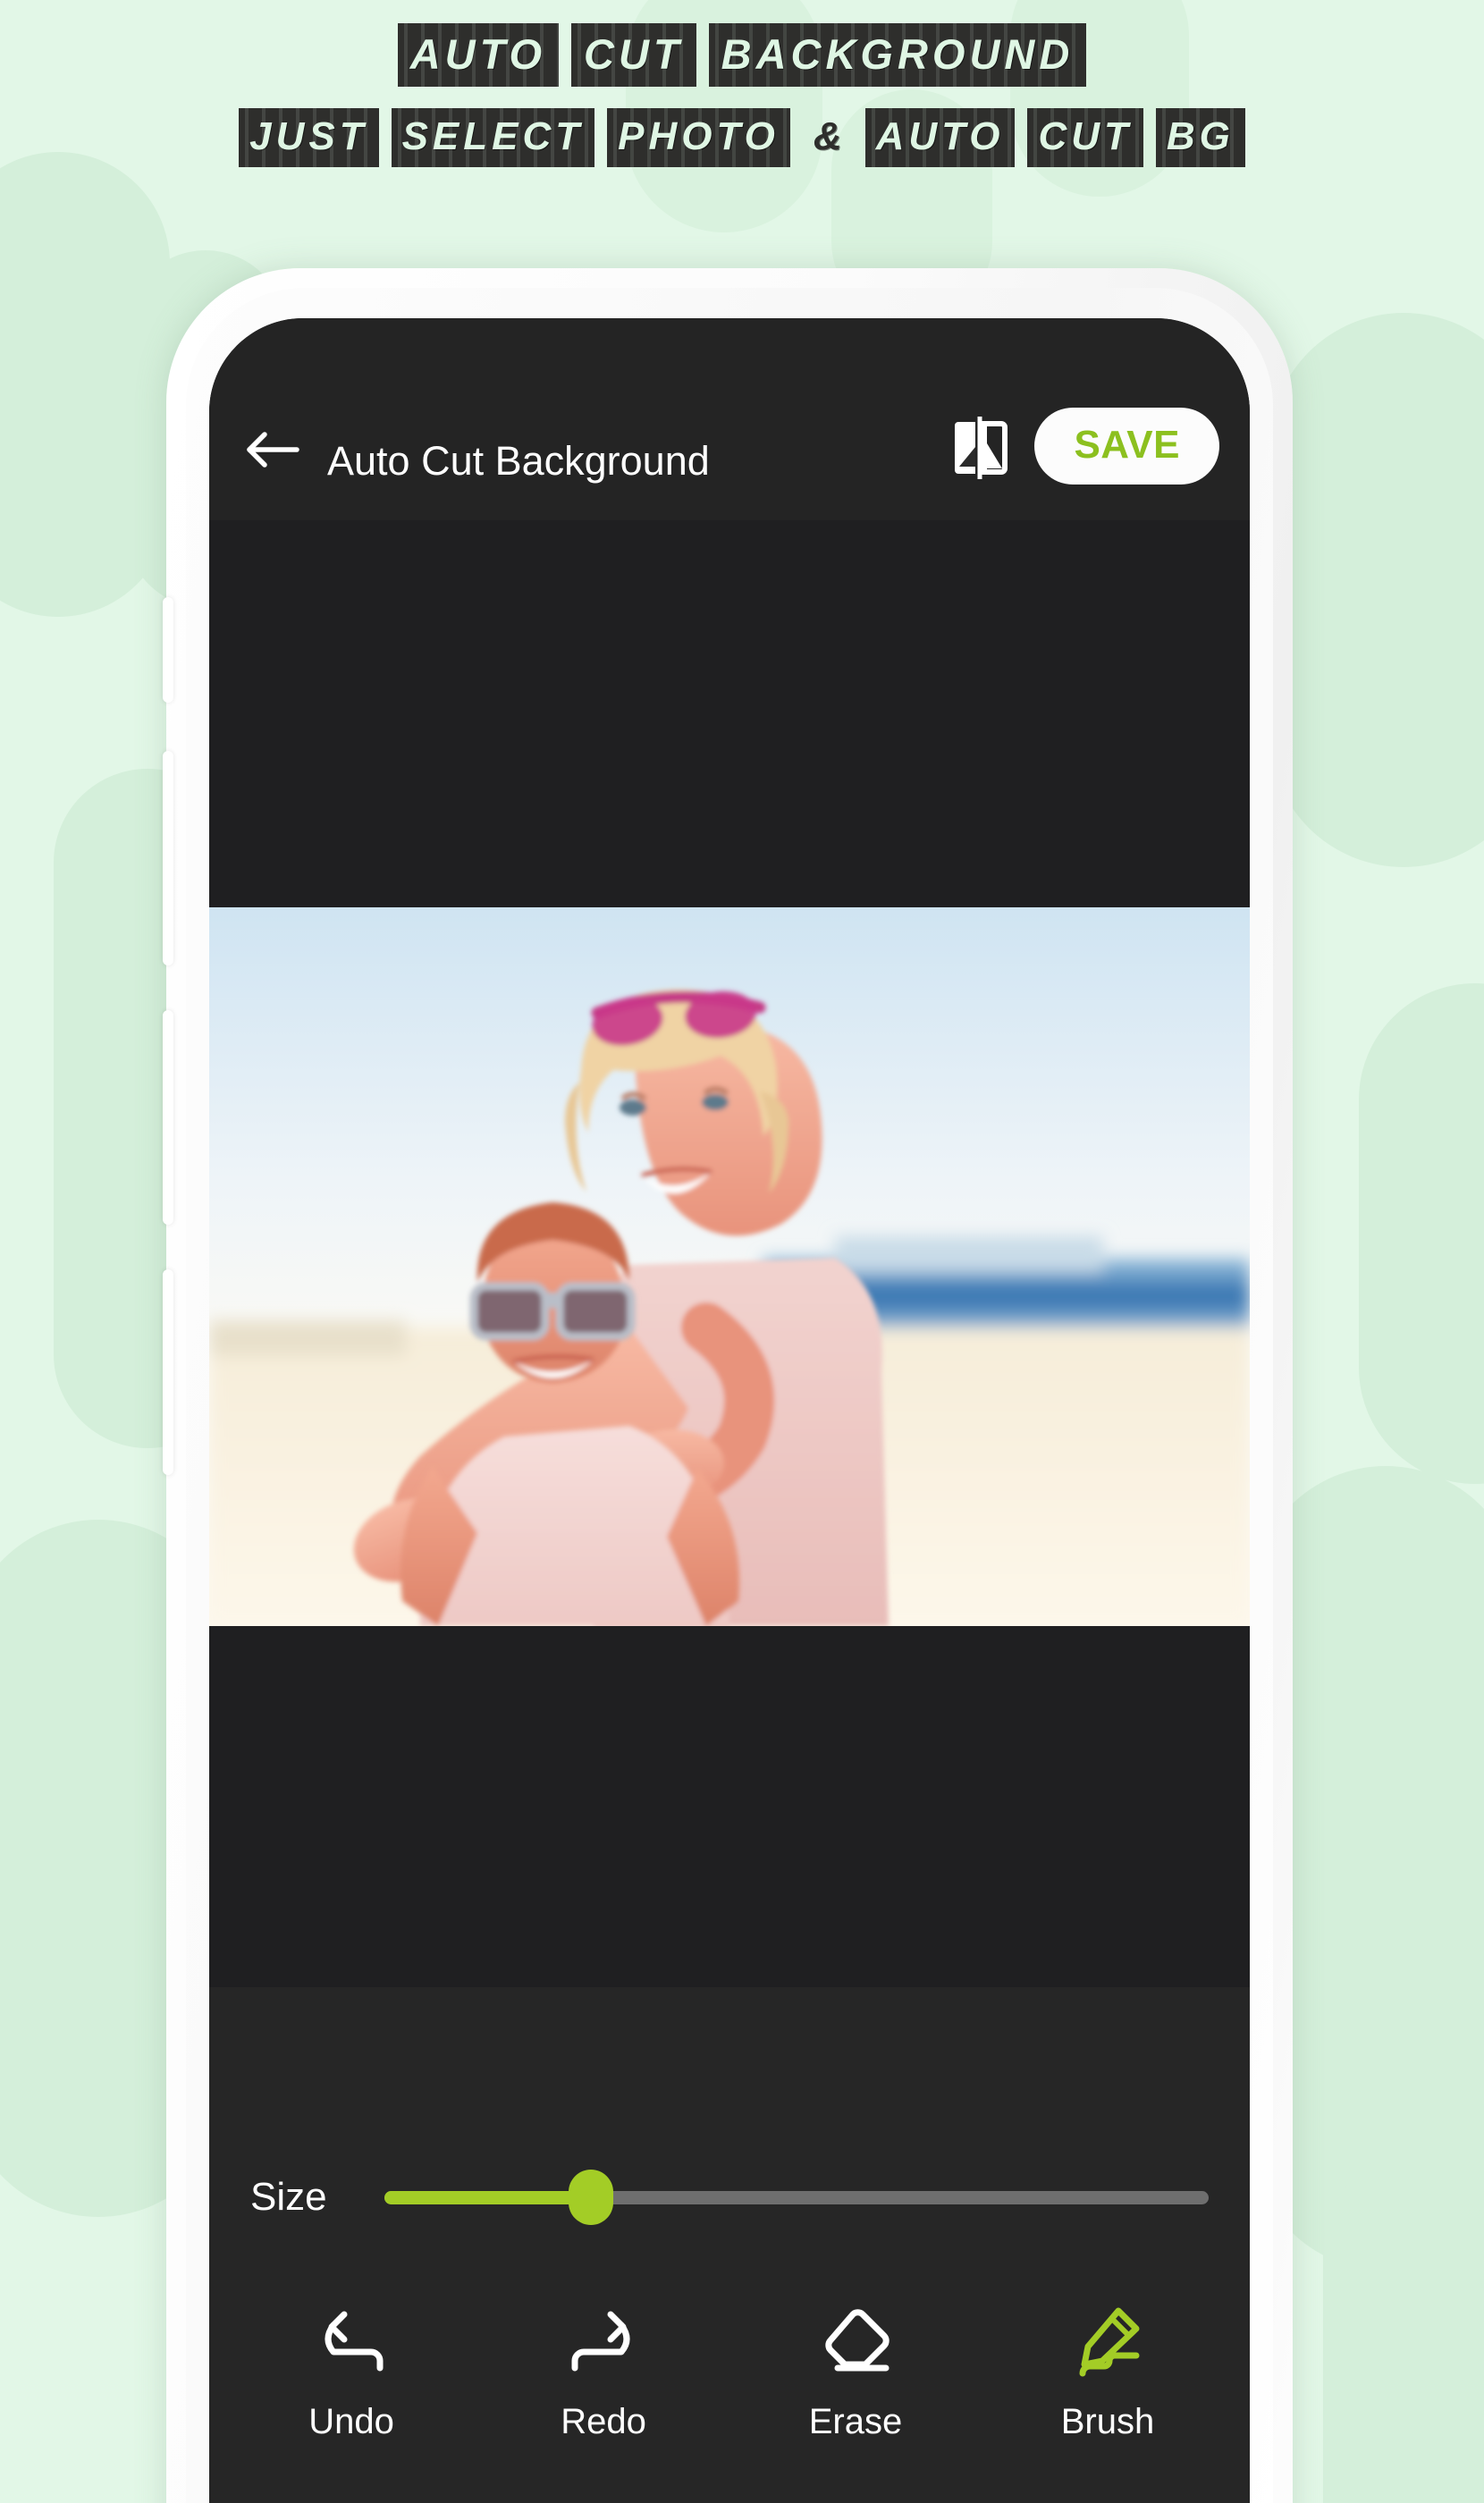  I want to click on tool-label: Brush, so click(1107, 2422).